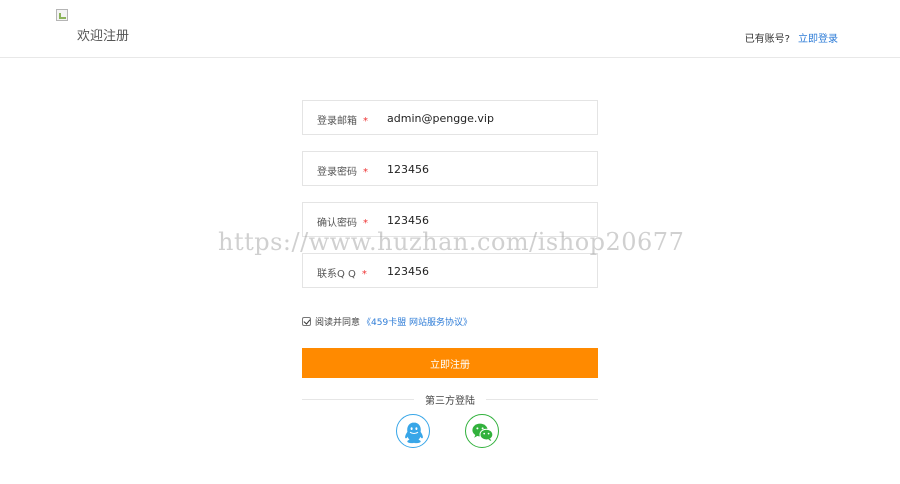 The width and height of the screenshot is (900, 484). I want to click on qq-label: 联系Q Q *, so click(342, 272).